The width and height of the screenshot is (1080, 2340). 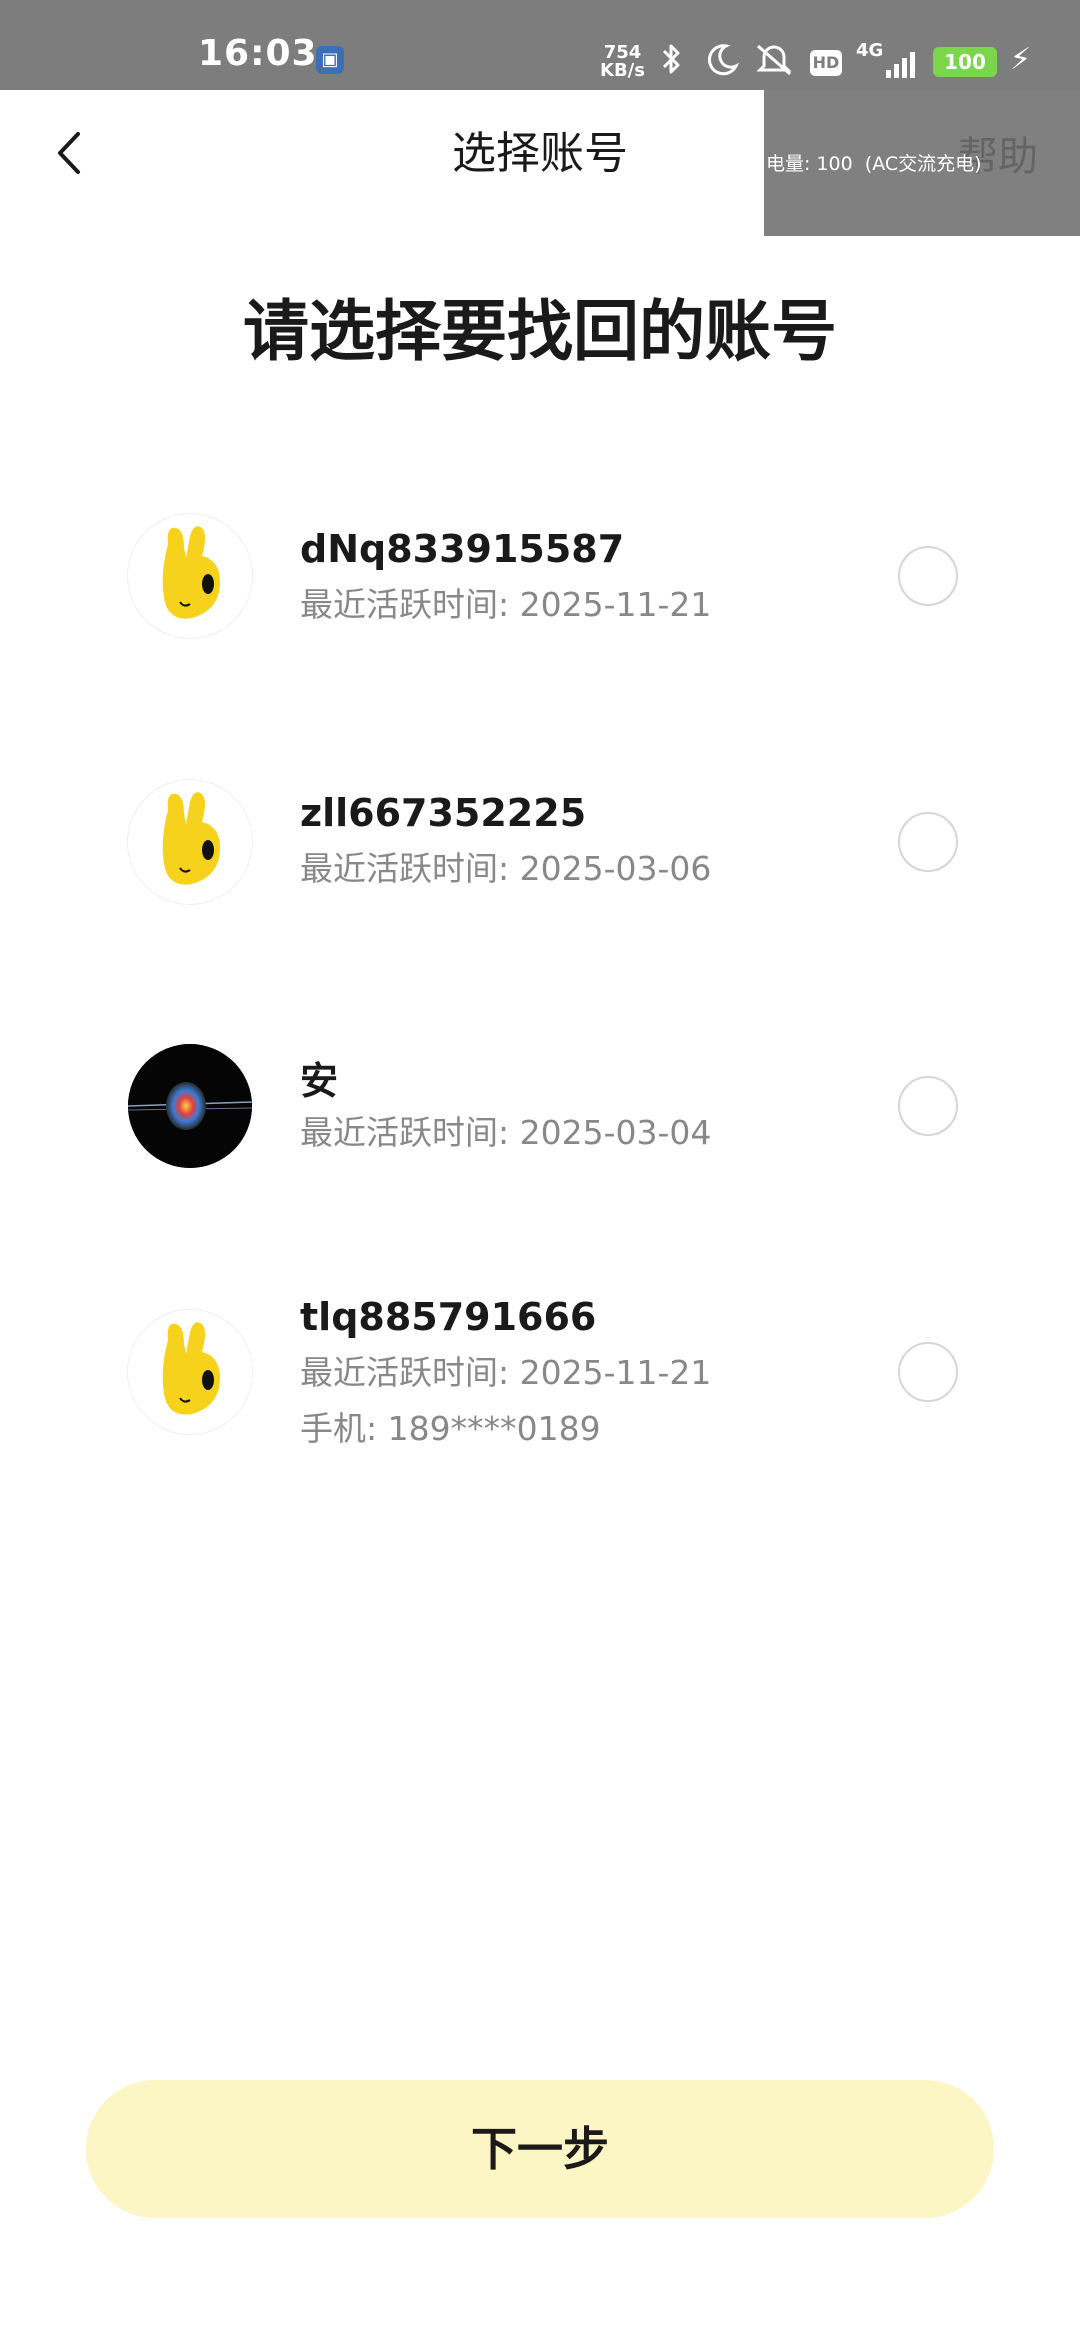 What do you see at coordinates (826, 63) in the screenshot?
I see `hd-badge: HD` at bounding box center [826, 63].